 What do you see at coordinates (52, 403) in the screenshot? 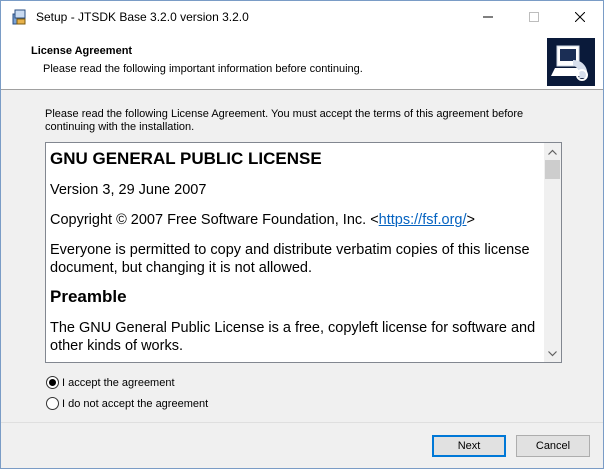
I see `decline-radio` at bounding box center [52, 403].